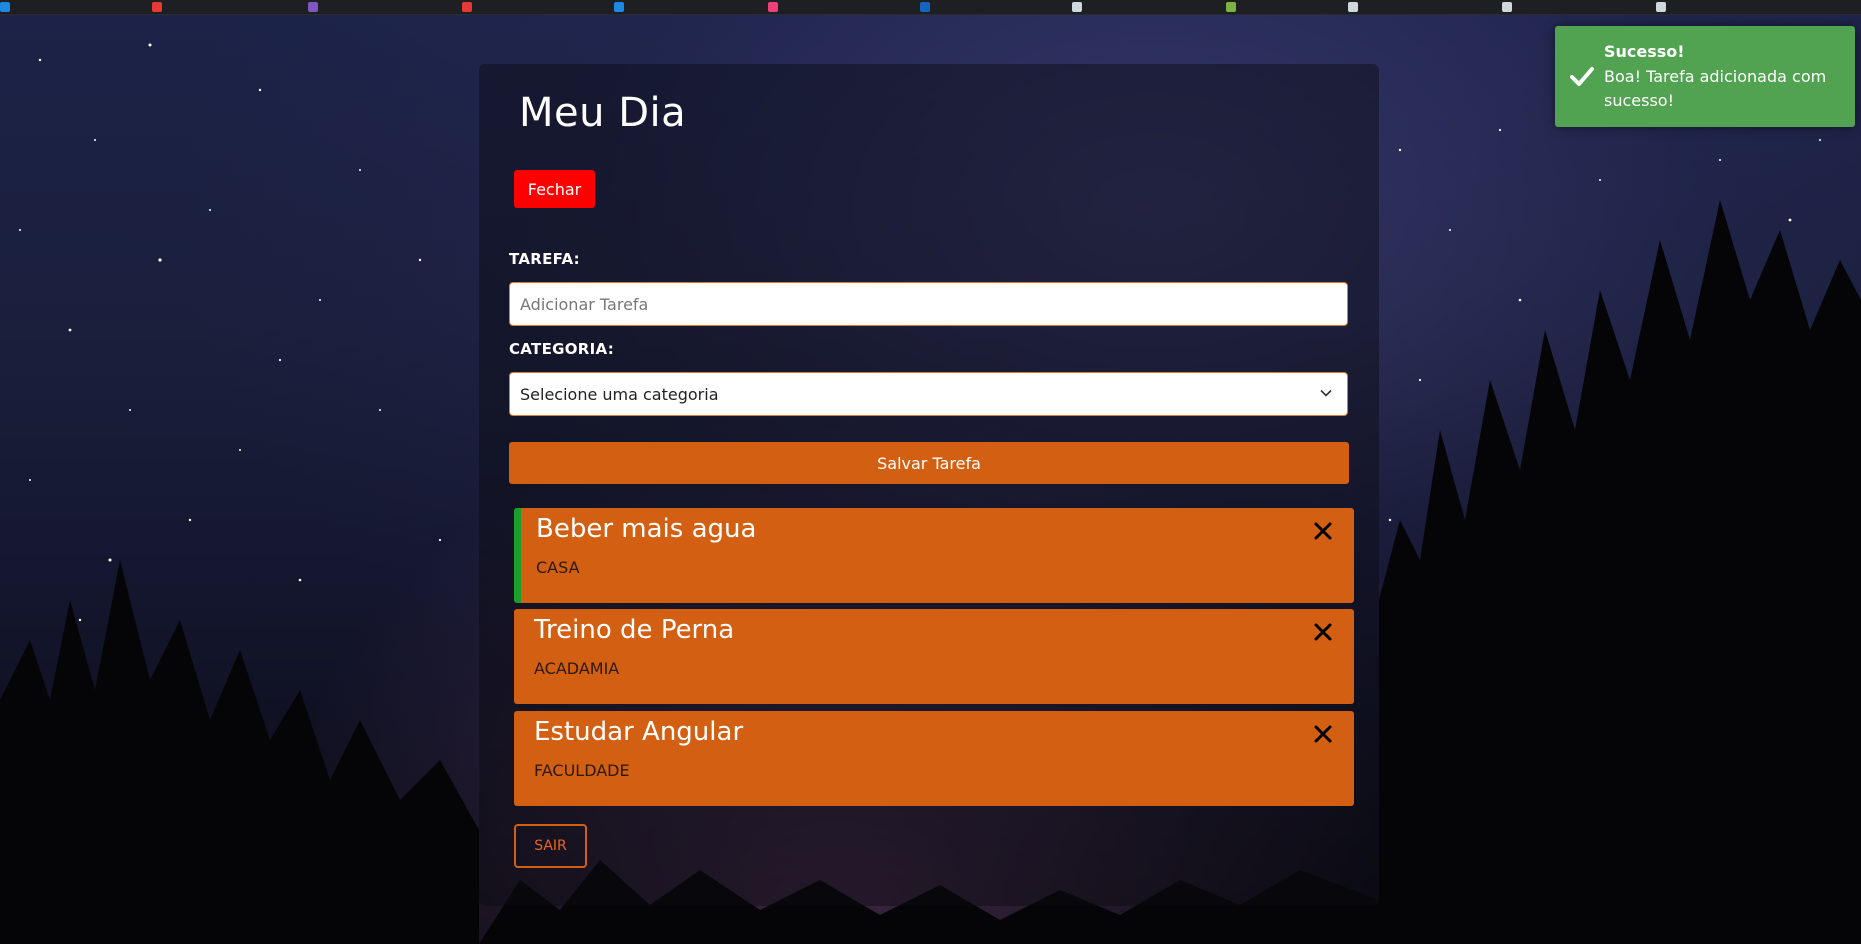 This screenshot has width=1861, height=944. I want to click on toast-title: Sucesso!, so click(1644, 51).